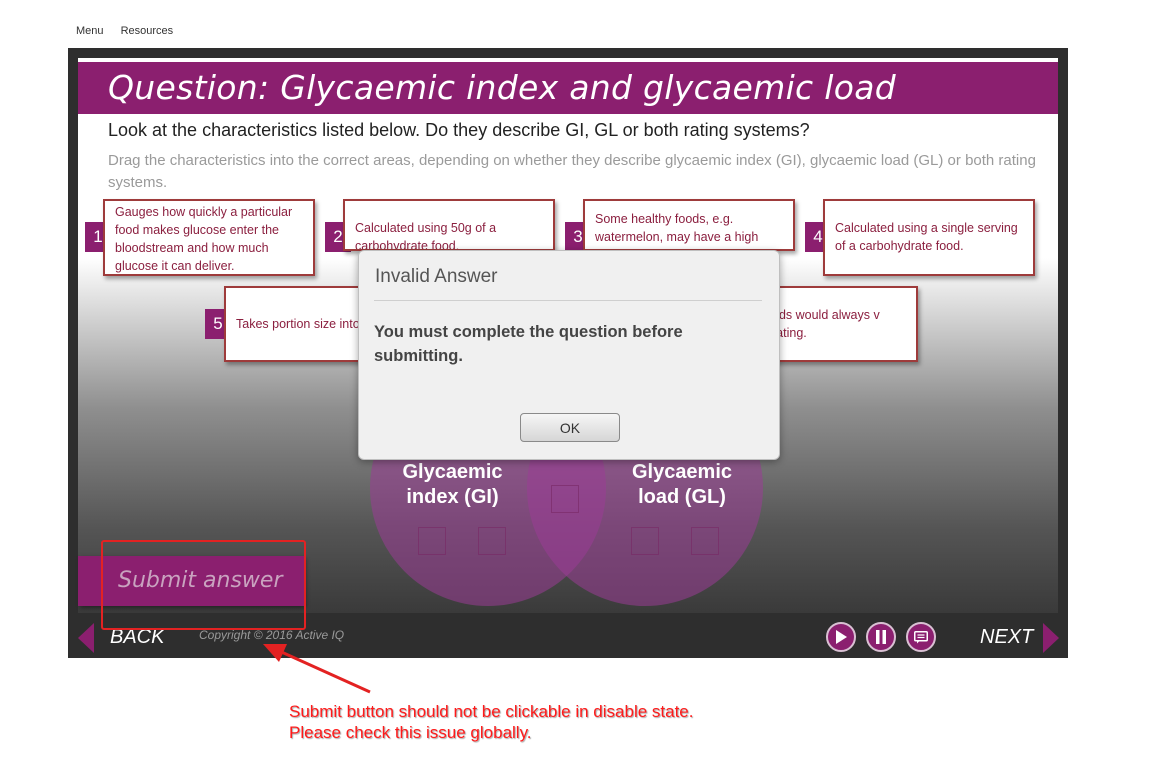 The width and height of the screenshot is (1149, 774). What do you see at coordinates (86, 638) in the screenshot?
I see `back-arrow-icon` at bounding box center [86, 638].